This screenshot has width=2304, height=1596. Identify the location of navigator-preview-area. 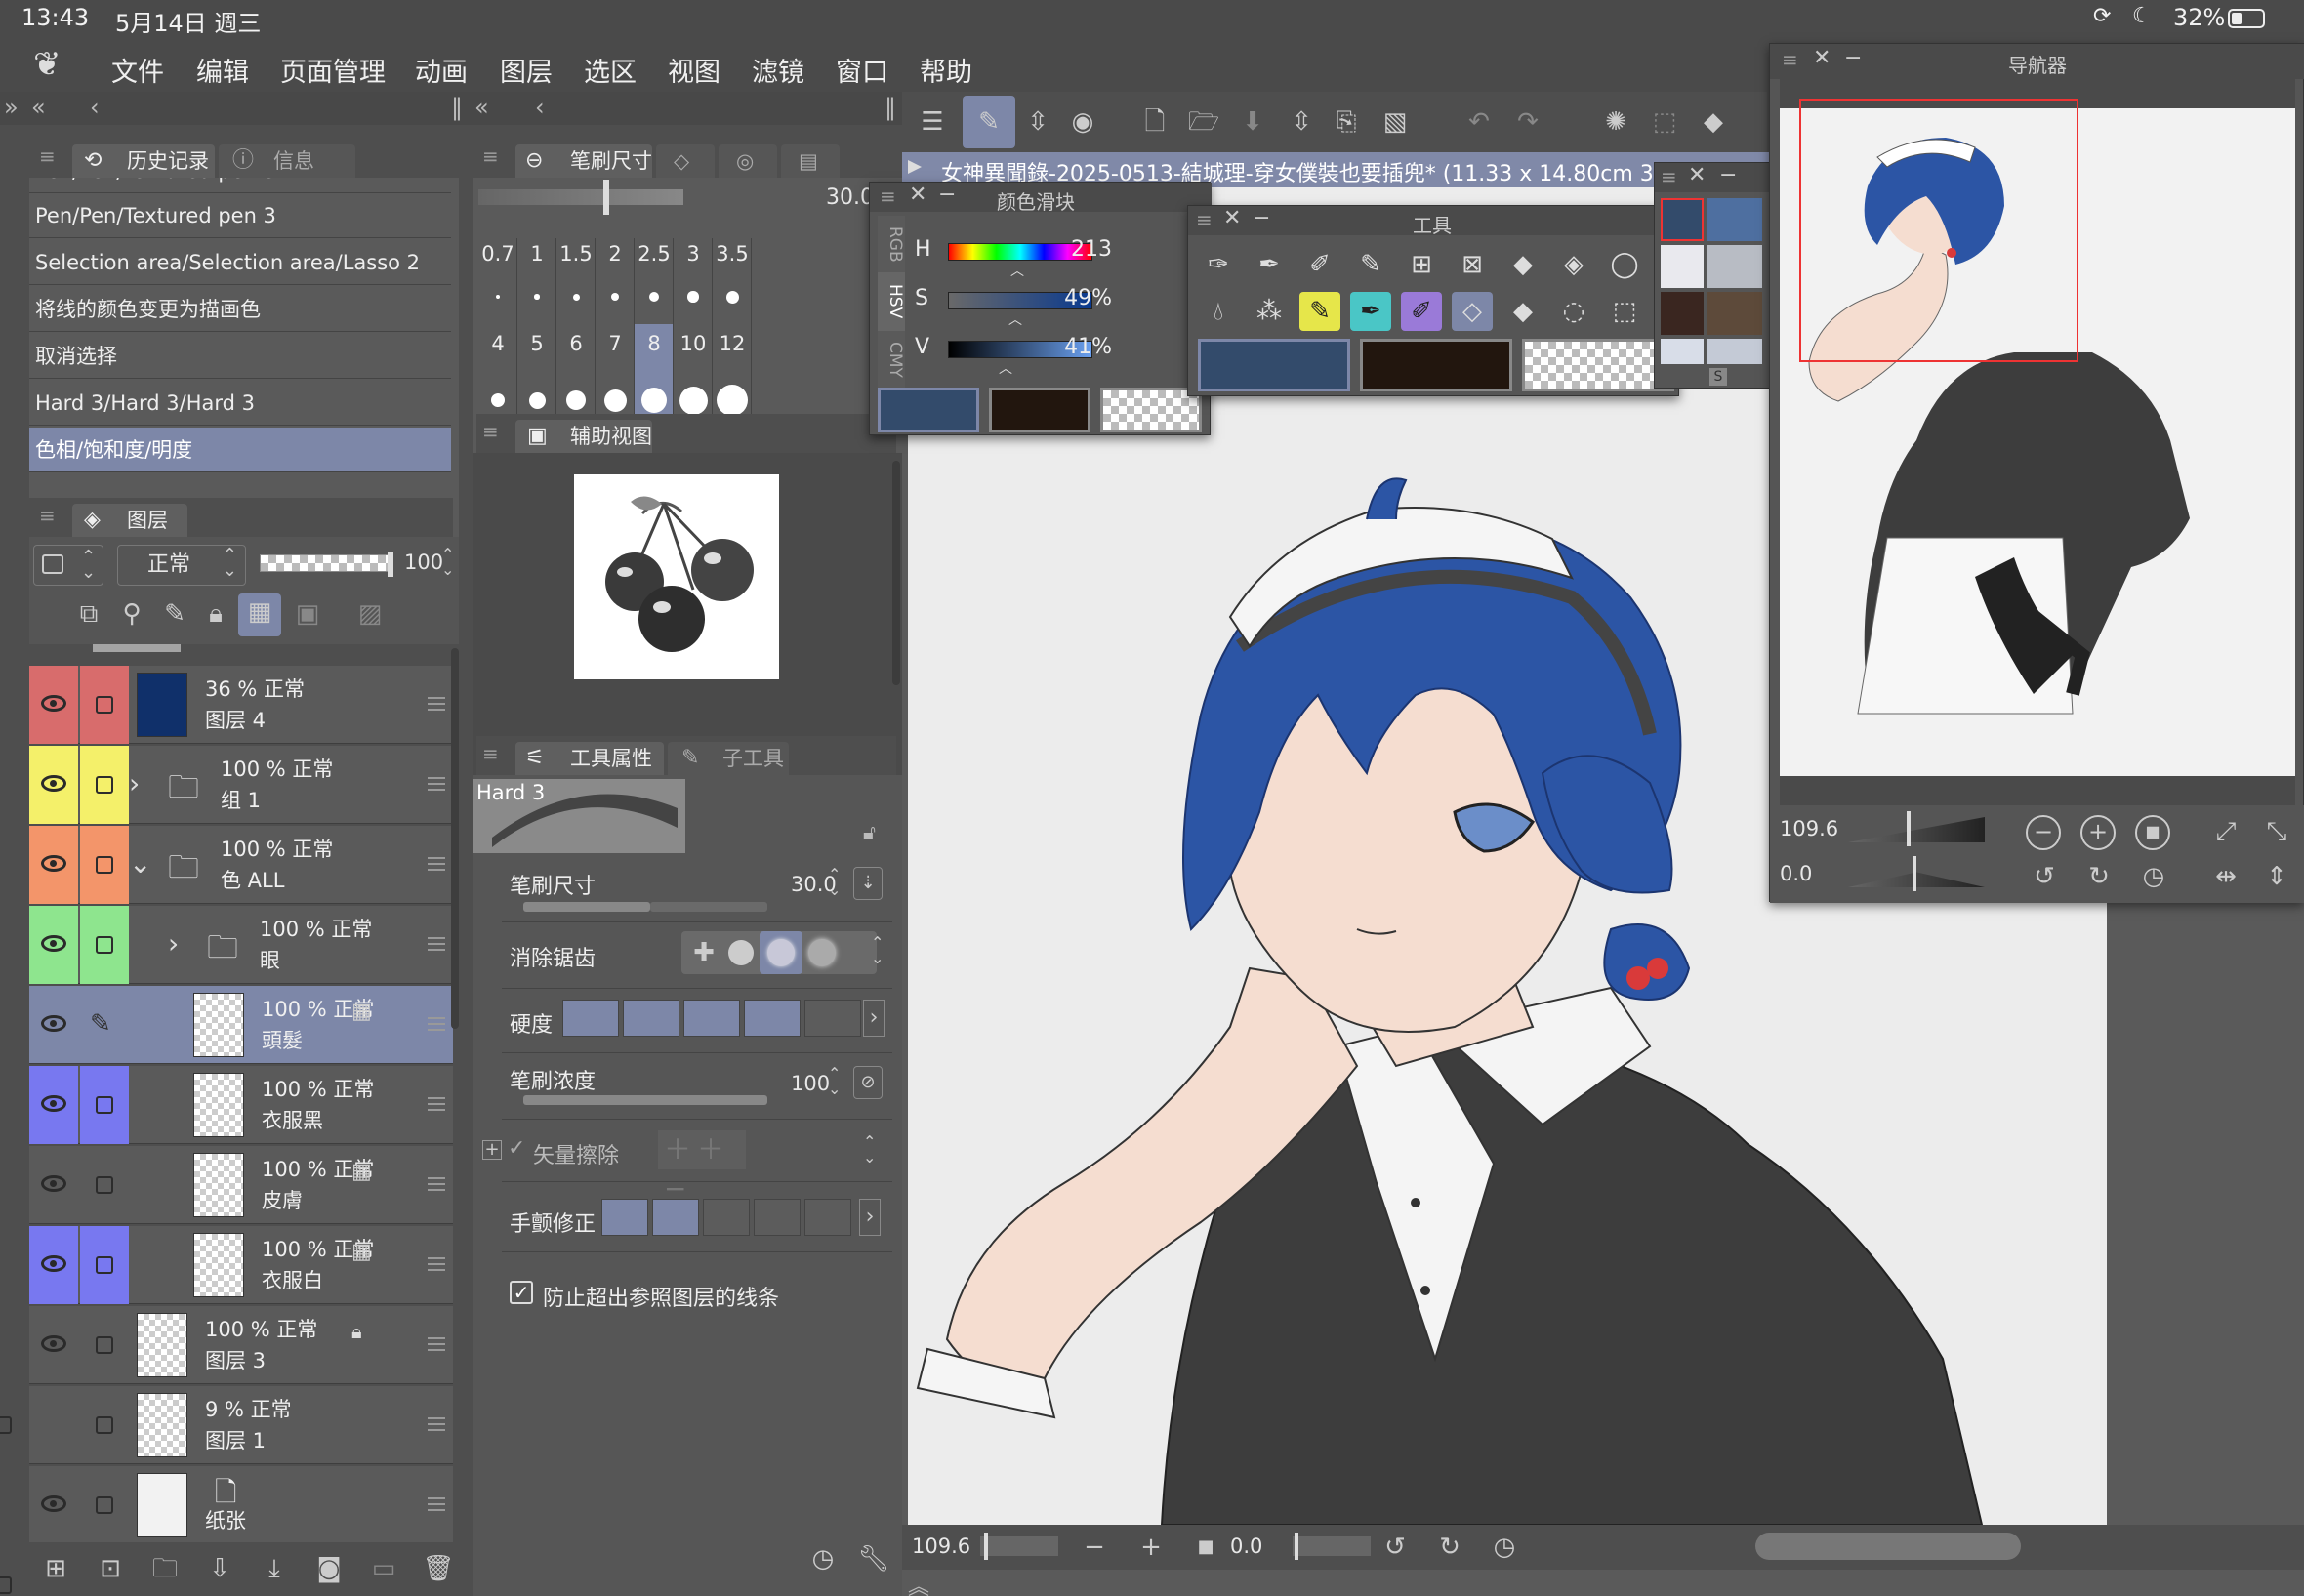
(2037, 442).